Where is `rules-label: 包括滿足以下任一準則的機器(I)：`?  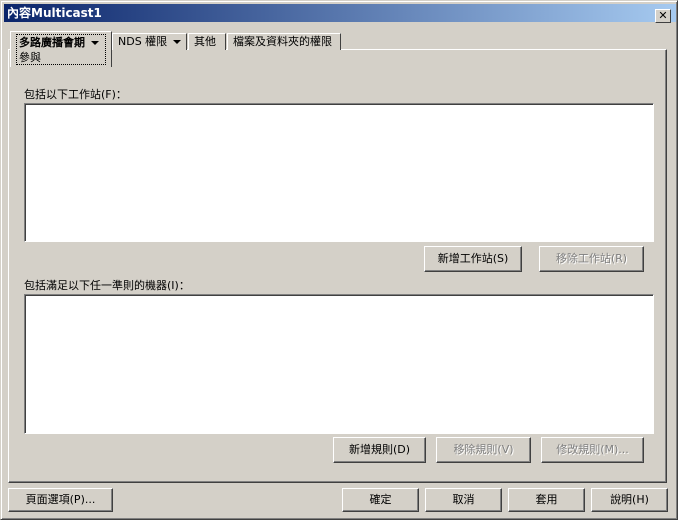 rules-label: 包括滿足以下任一準則的機器(I)： is located at coordinates (107, 285).